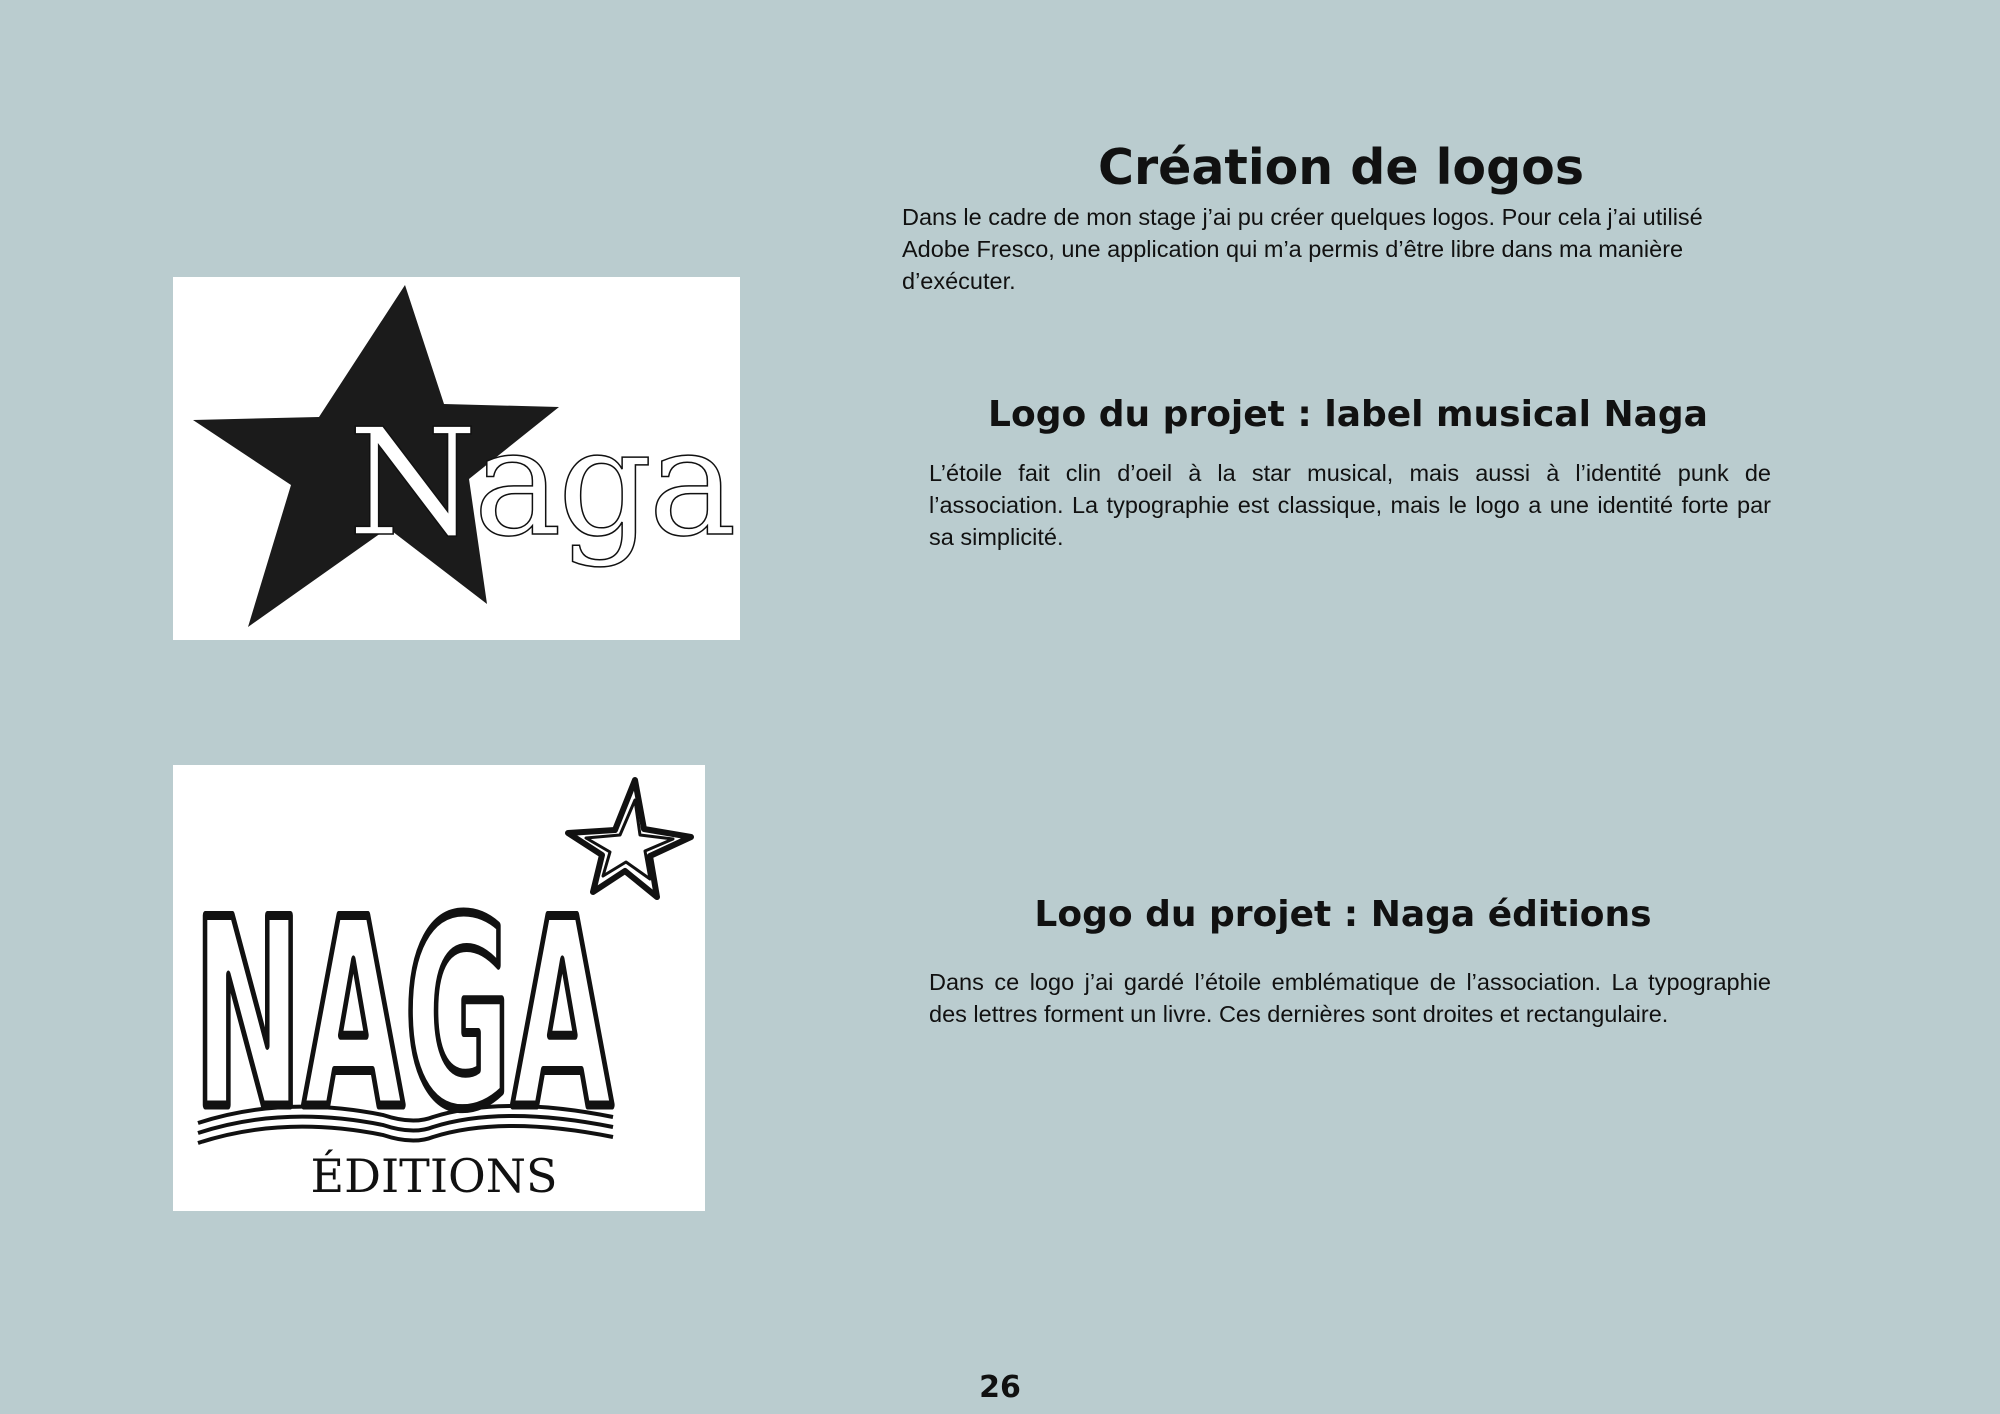  I want to click on naga-label-logo: Naga, so click(456, 458).